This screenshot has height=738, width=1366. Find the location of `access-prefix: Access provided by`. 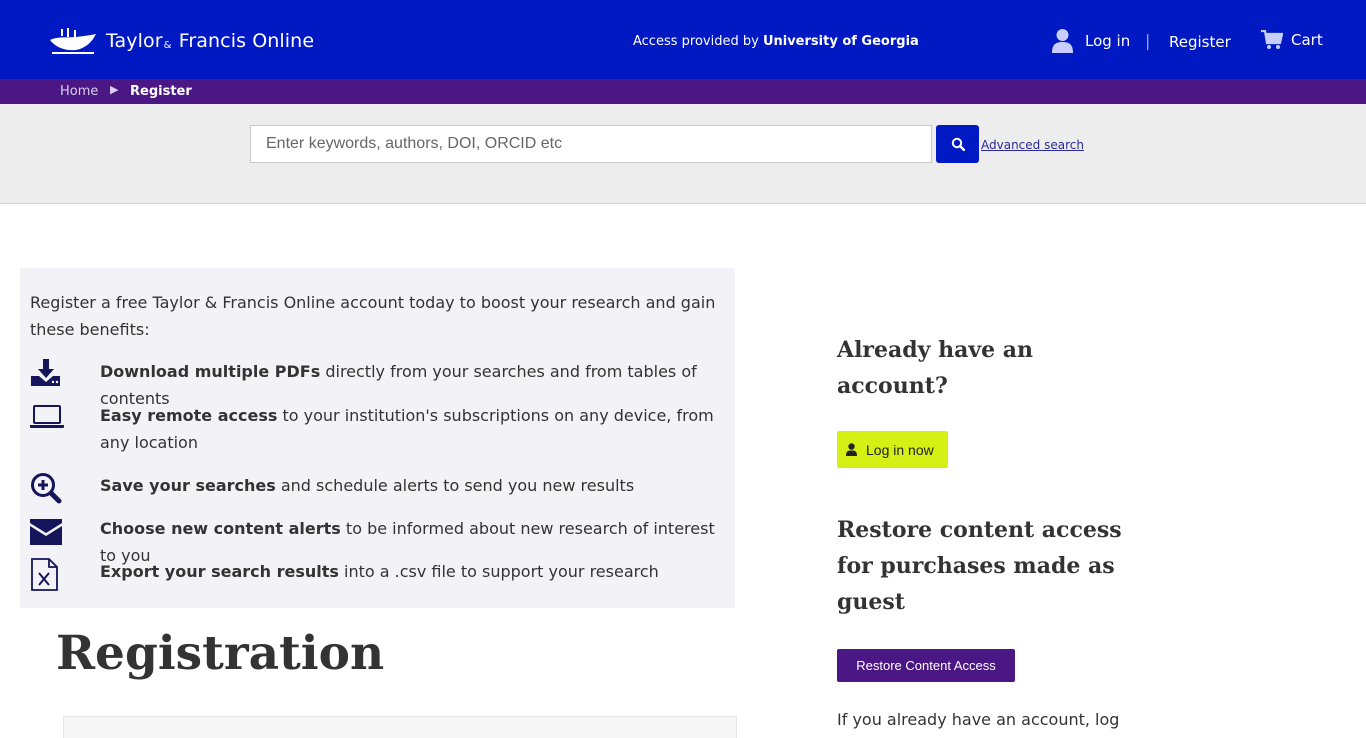

access-prefix: Access provided by is located at coordinates (696, 41).